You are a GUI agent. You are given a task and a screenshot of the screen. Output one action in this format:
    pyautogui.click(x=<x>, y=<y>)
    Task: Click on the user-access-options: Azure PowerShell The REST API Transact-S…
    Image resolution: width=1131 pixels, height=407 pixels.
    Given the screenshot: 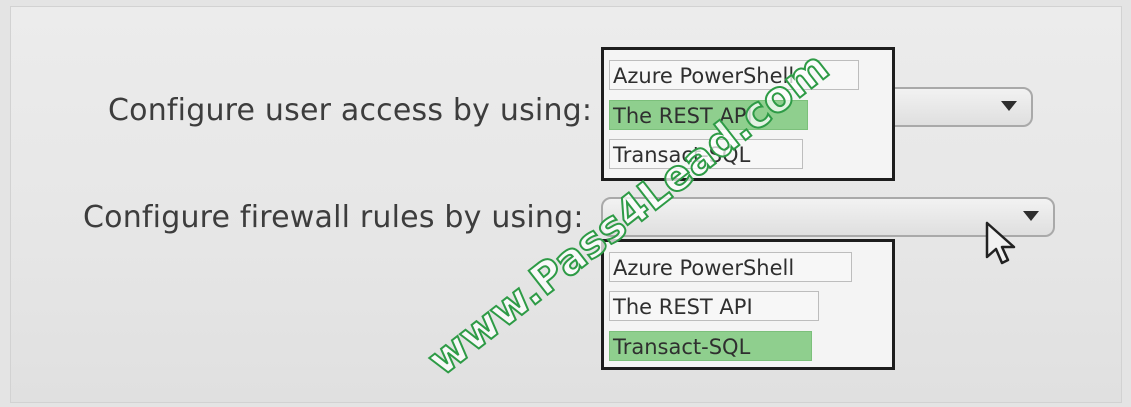 What is the action you would take?
    pyautogui.click(x=748, y=114)
    